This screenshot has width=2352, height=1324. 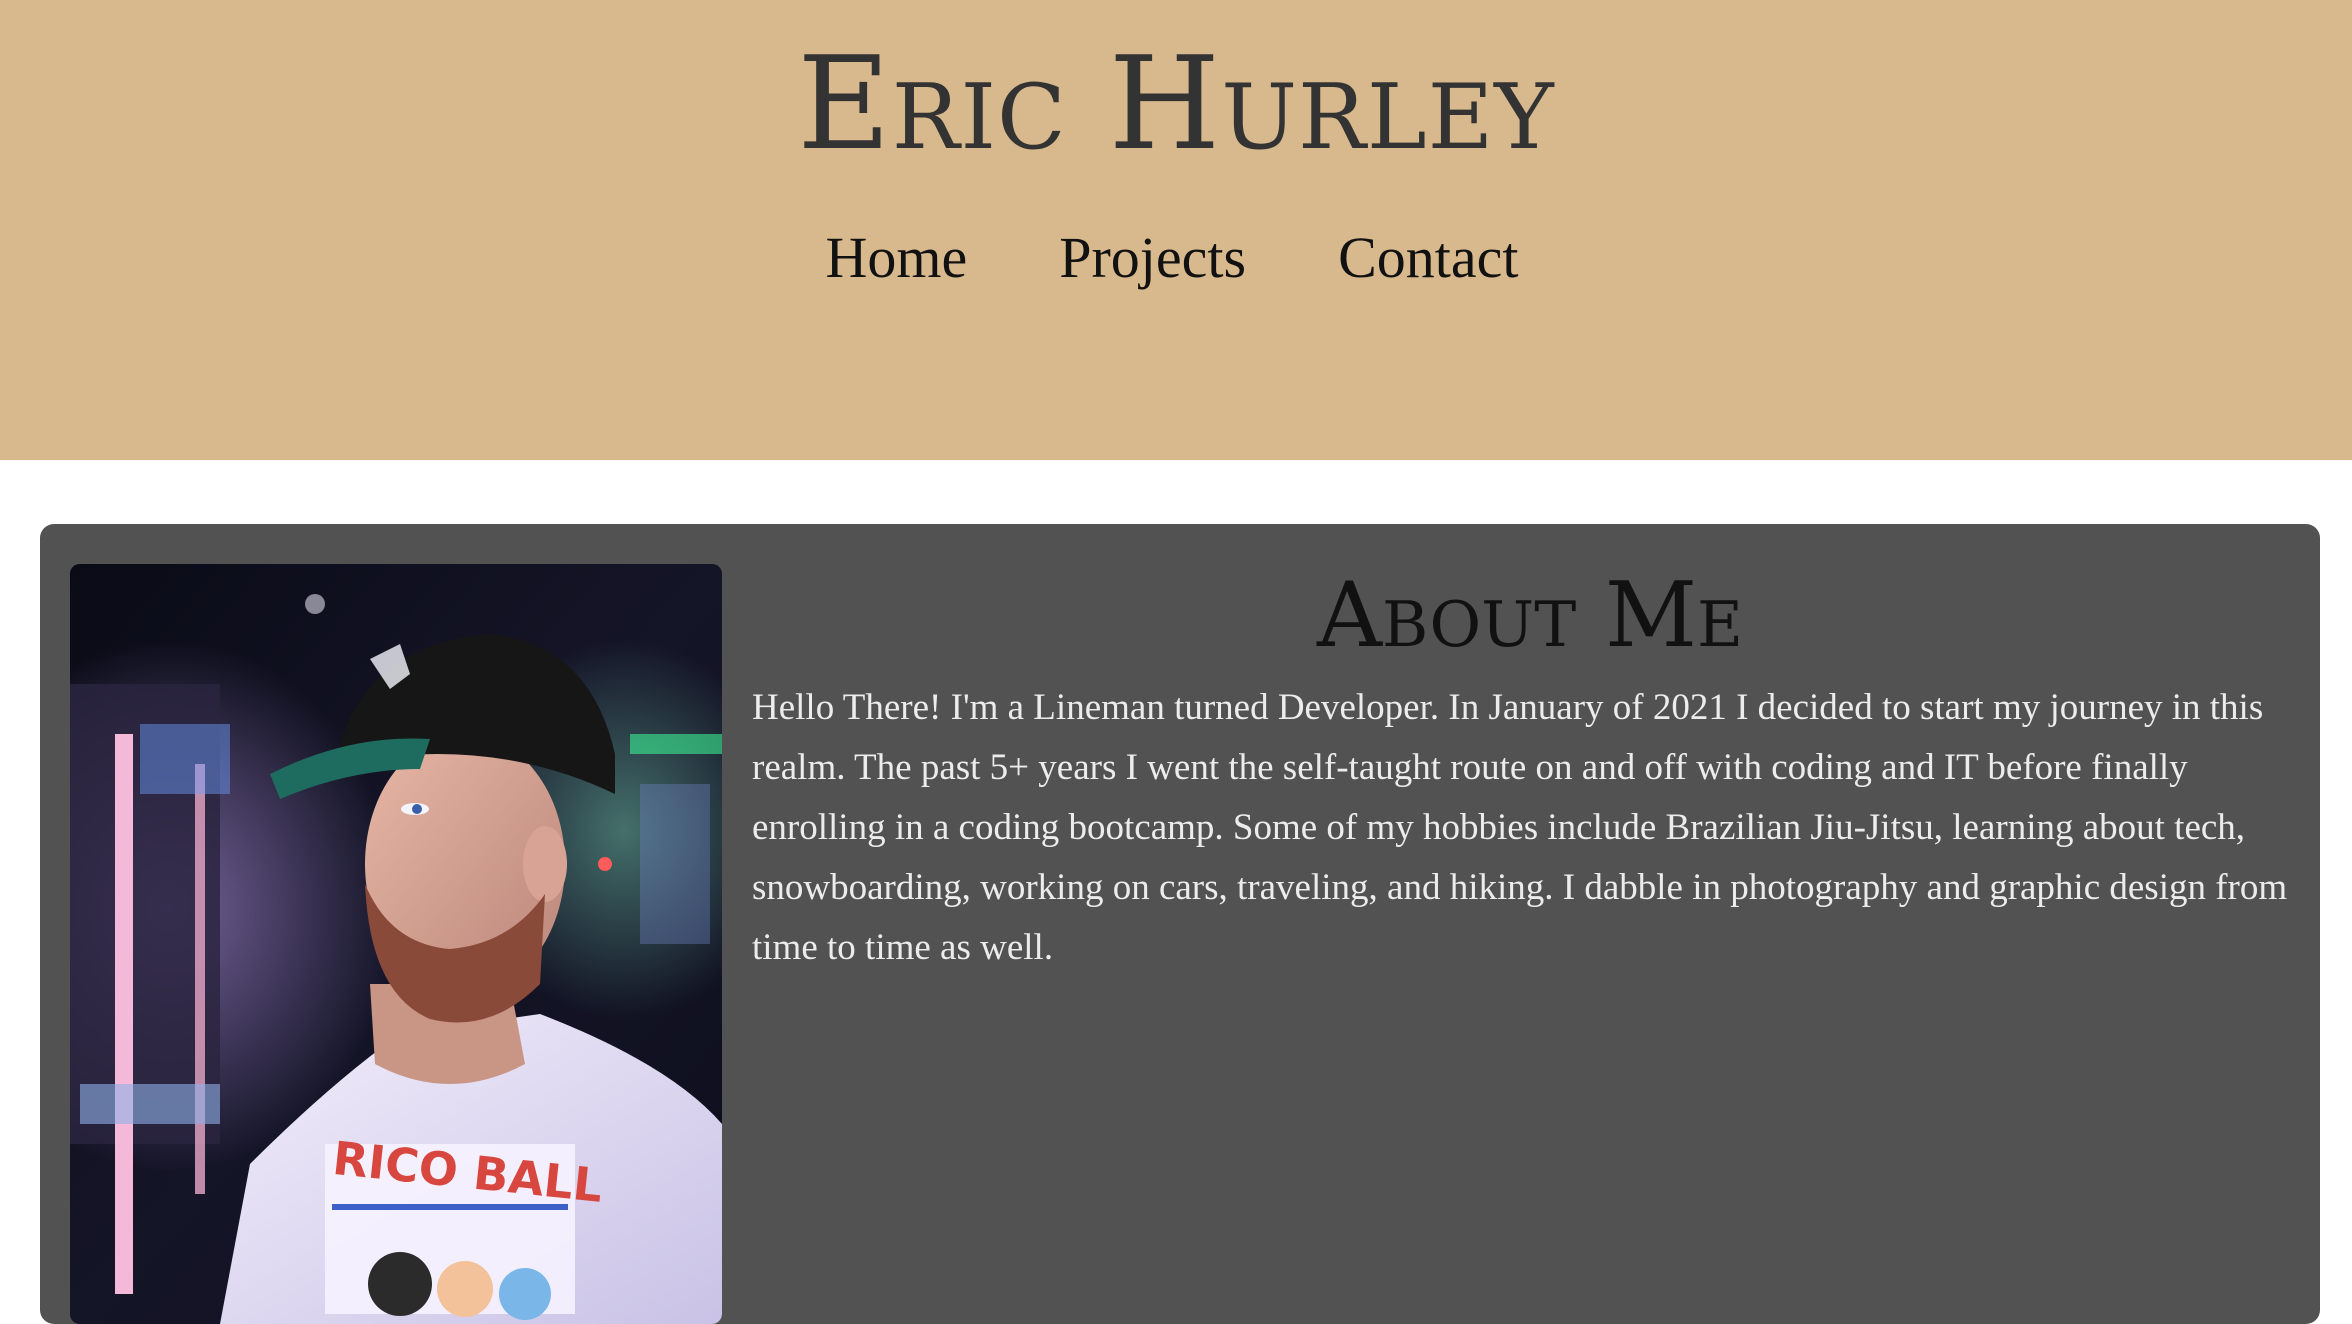 What do you see at coordinates (1428, 258) in the screenshot?
I see `nav-link-contact: Contact` at bounding box center [1428, 258].